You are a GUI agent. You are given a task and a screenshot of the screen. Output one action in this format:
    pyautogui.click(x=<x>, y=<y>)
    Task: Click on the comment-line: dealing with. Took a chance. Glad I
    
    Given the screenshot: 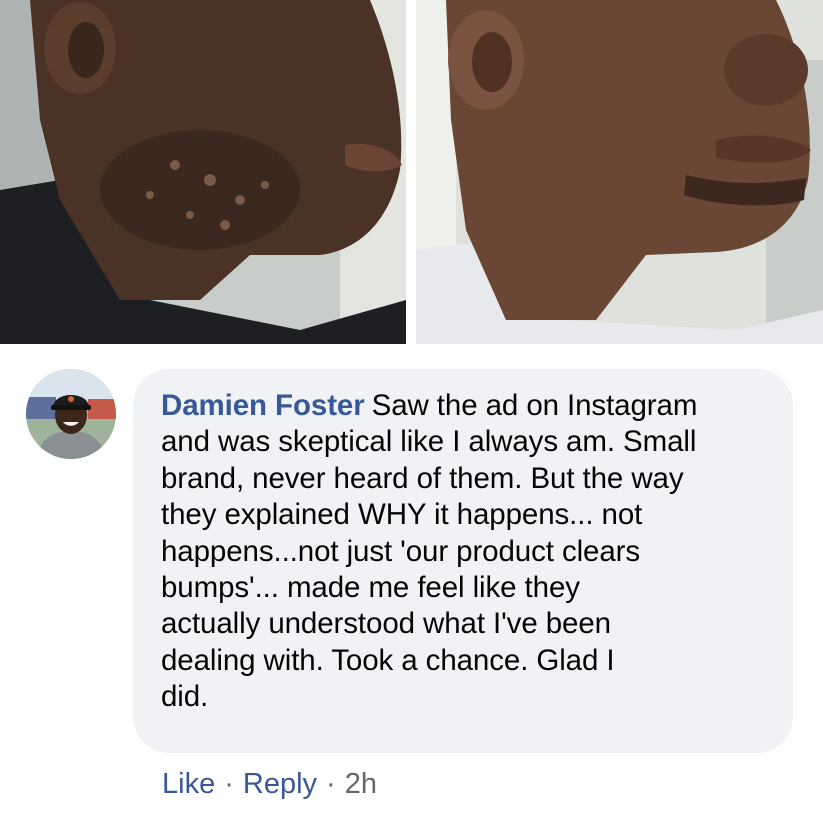 What is the action you would take?
    pyautogui.click(x=388, y=660)
    